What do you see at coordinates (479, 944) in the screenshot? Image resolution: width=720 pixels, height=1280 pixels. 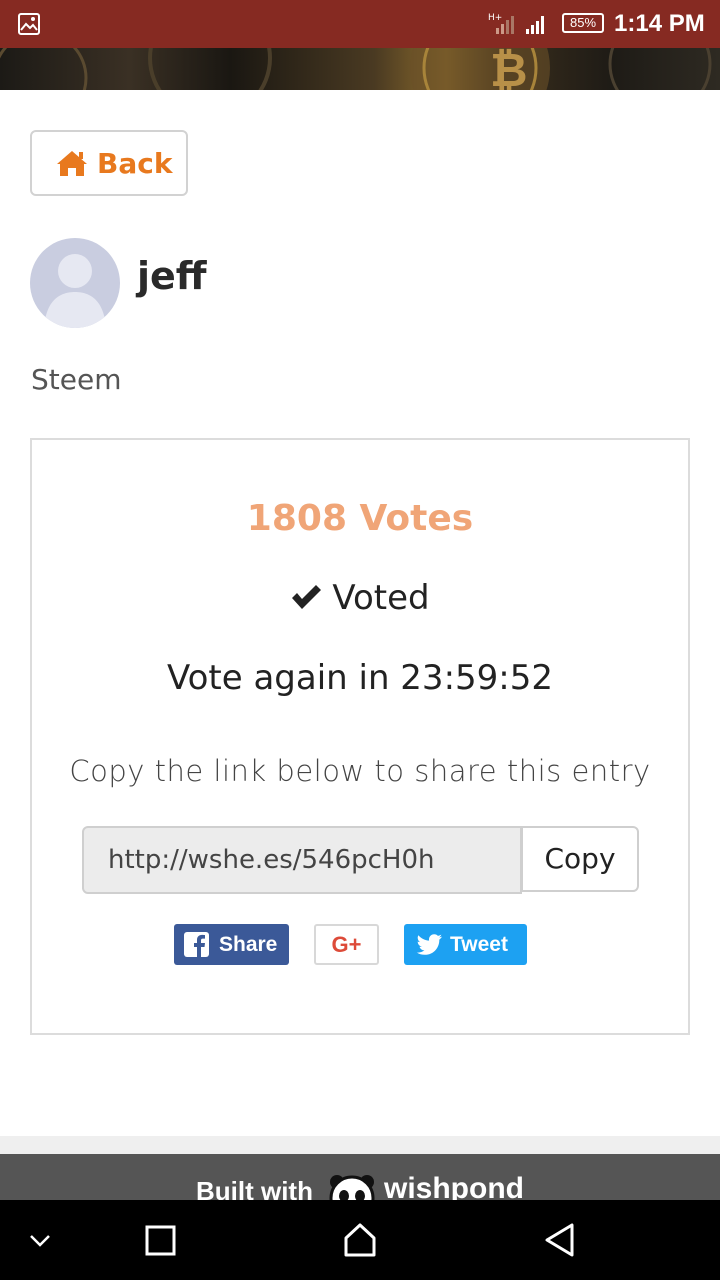 I see `twitter-tweet-label: Tweet` at bounding box center [479, 944].